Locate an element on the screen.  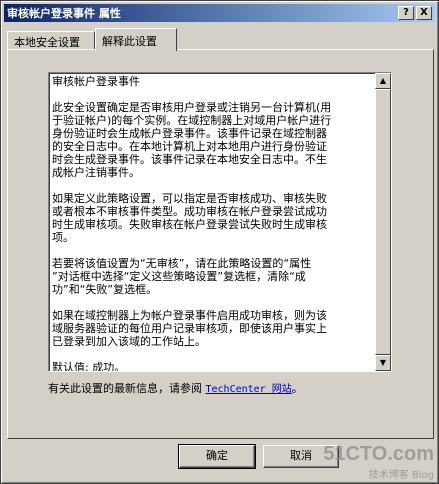
vertical-scrollbar: ▲ ▼ is located at coordinates (383, 222).